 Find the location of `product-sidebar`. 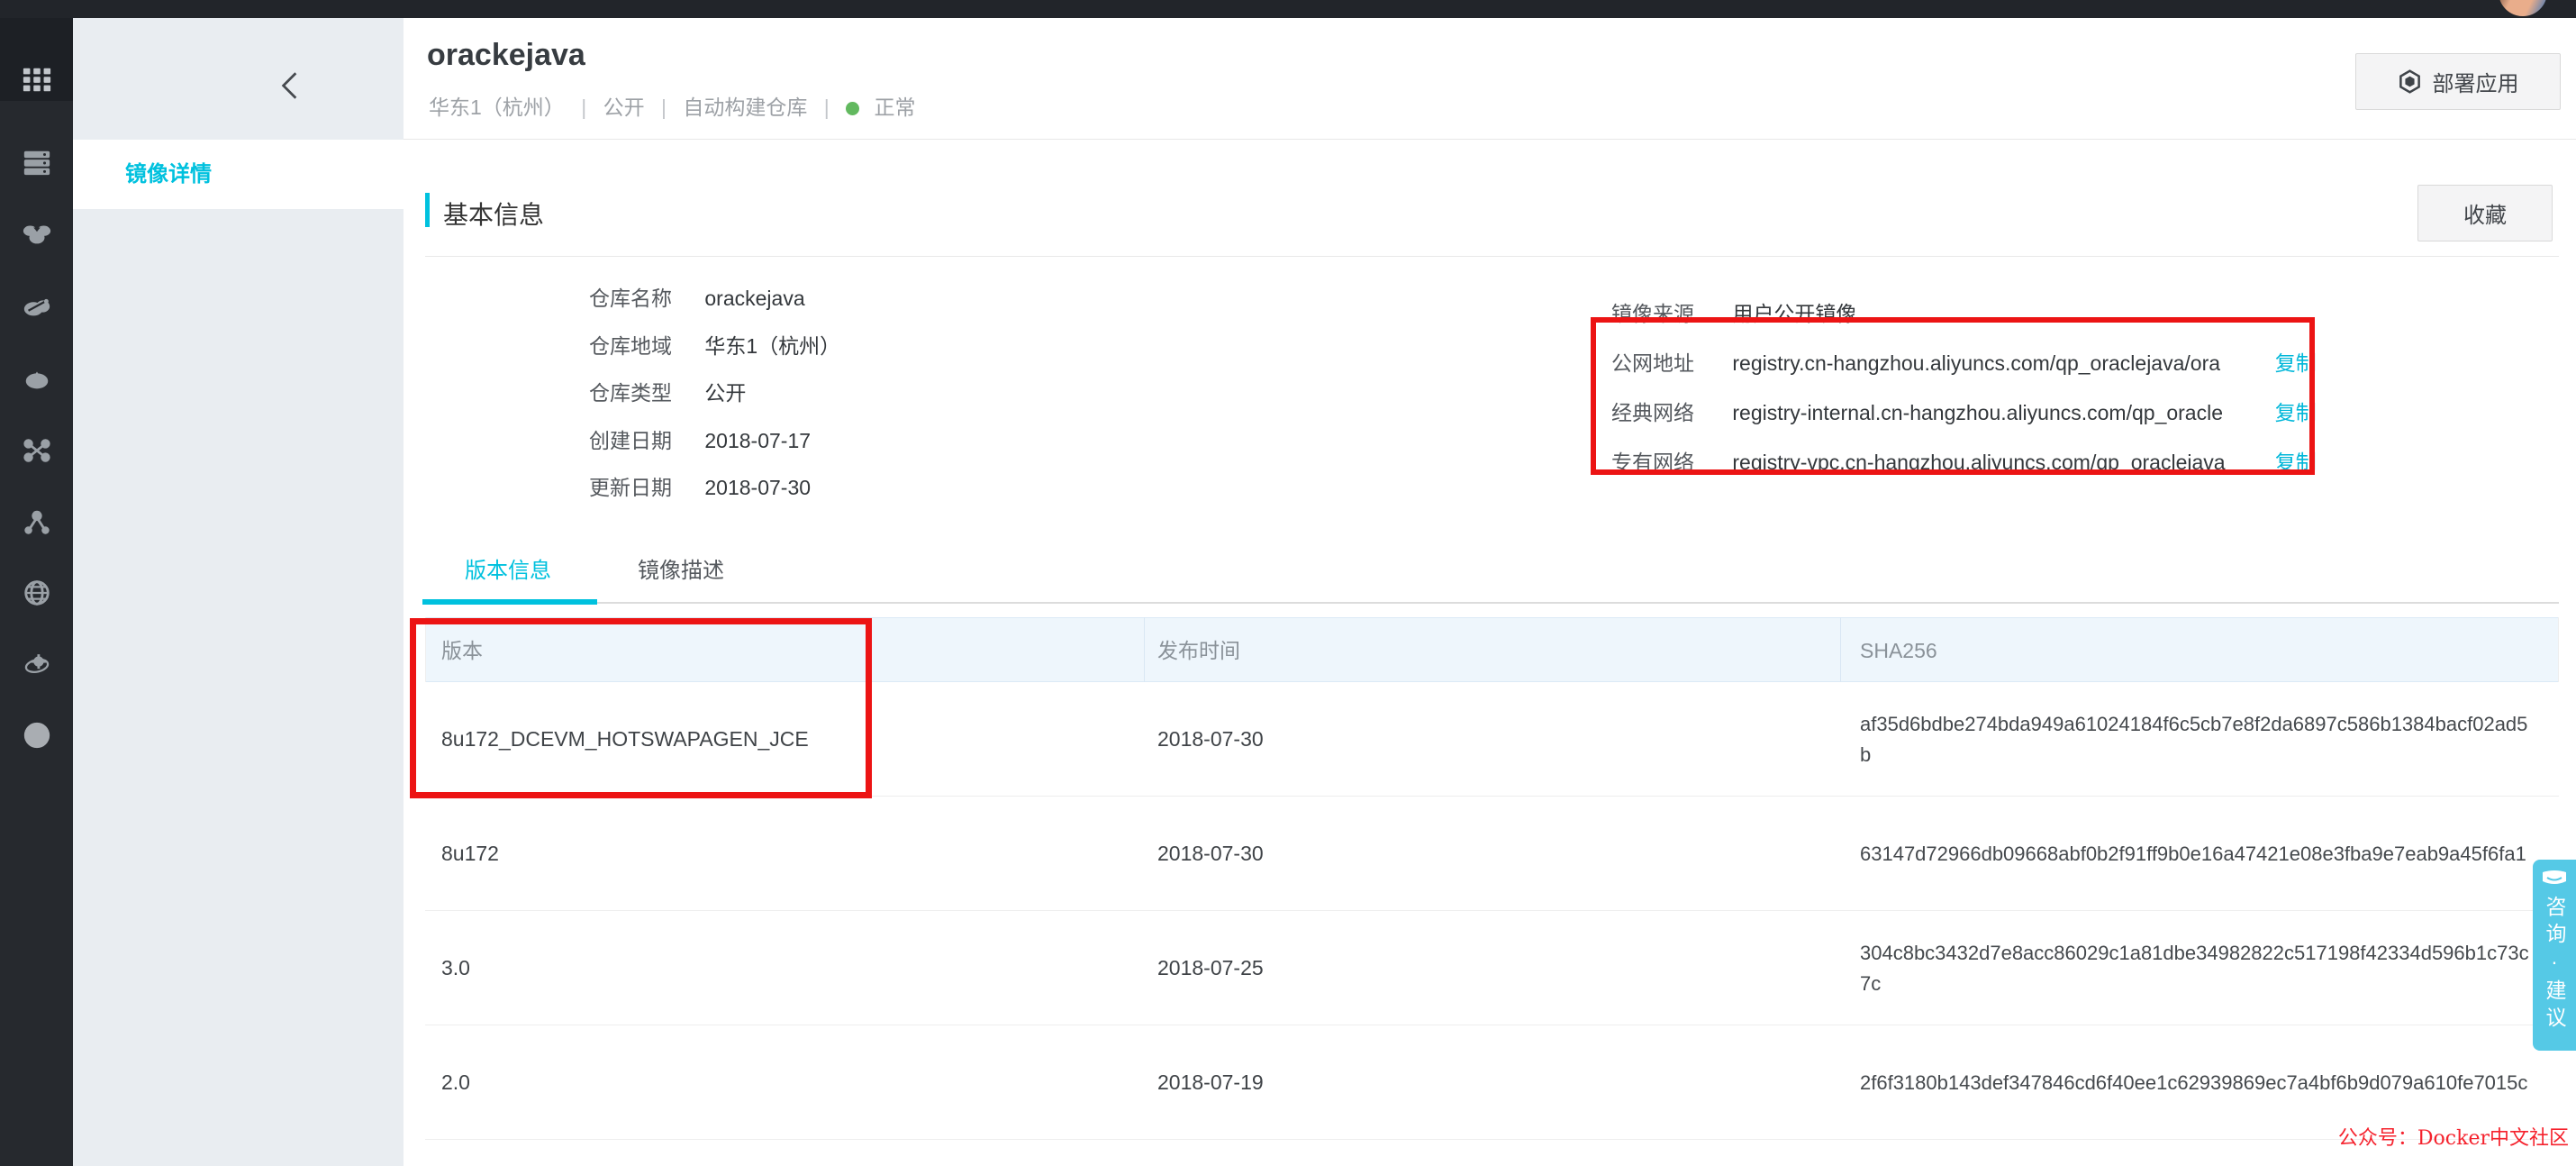

product-sidebar is located at coordinates (36, 592).